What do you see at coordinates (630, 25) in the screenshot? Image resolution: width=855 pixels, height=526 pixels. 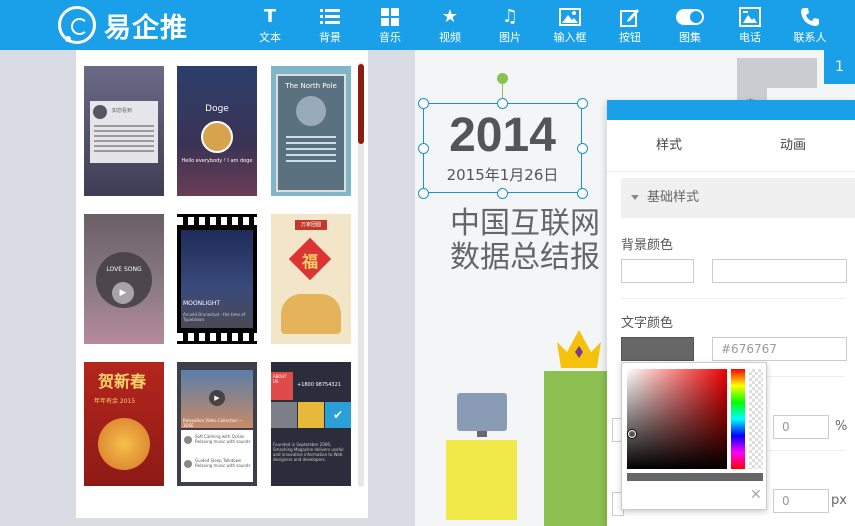 I see `tool-button-button: 按钮` at bounding box center [630, 25].